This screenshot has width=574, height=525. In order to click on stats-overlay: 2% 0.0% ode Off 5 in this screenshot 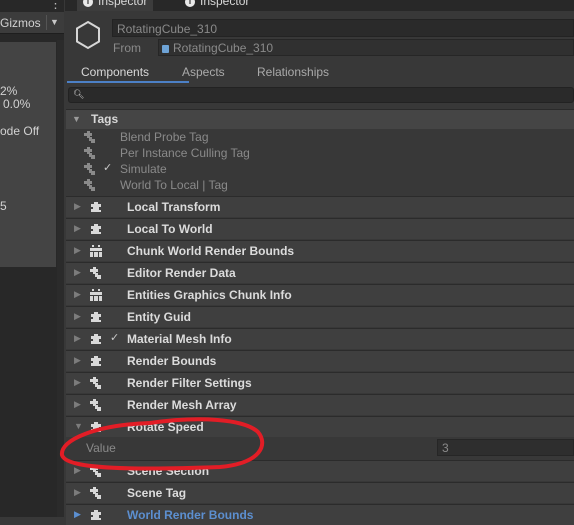, I will do `click(28, 154)`.